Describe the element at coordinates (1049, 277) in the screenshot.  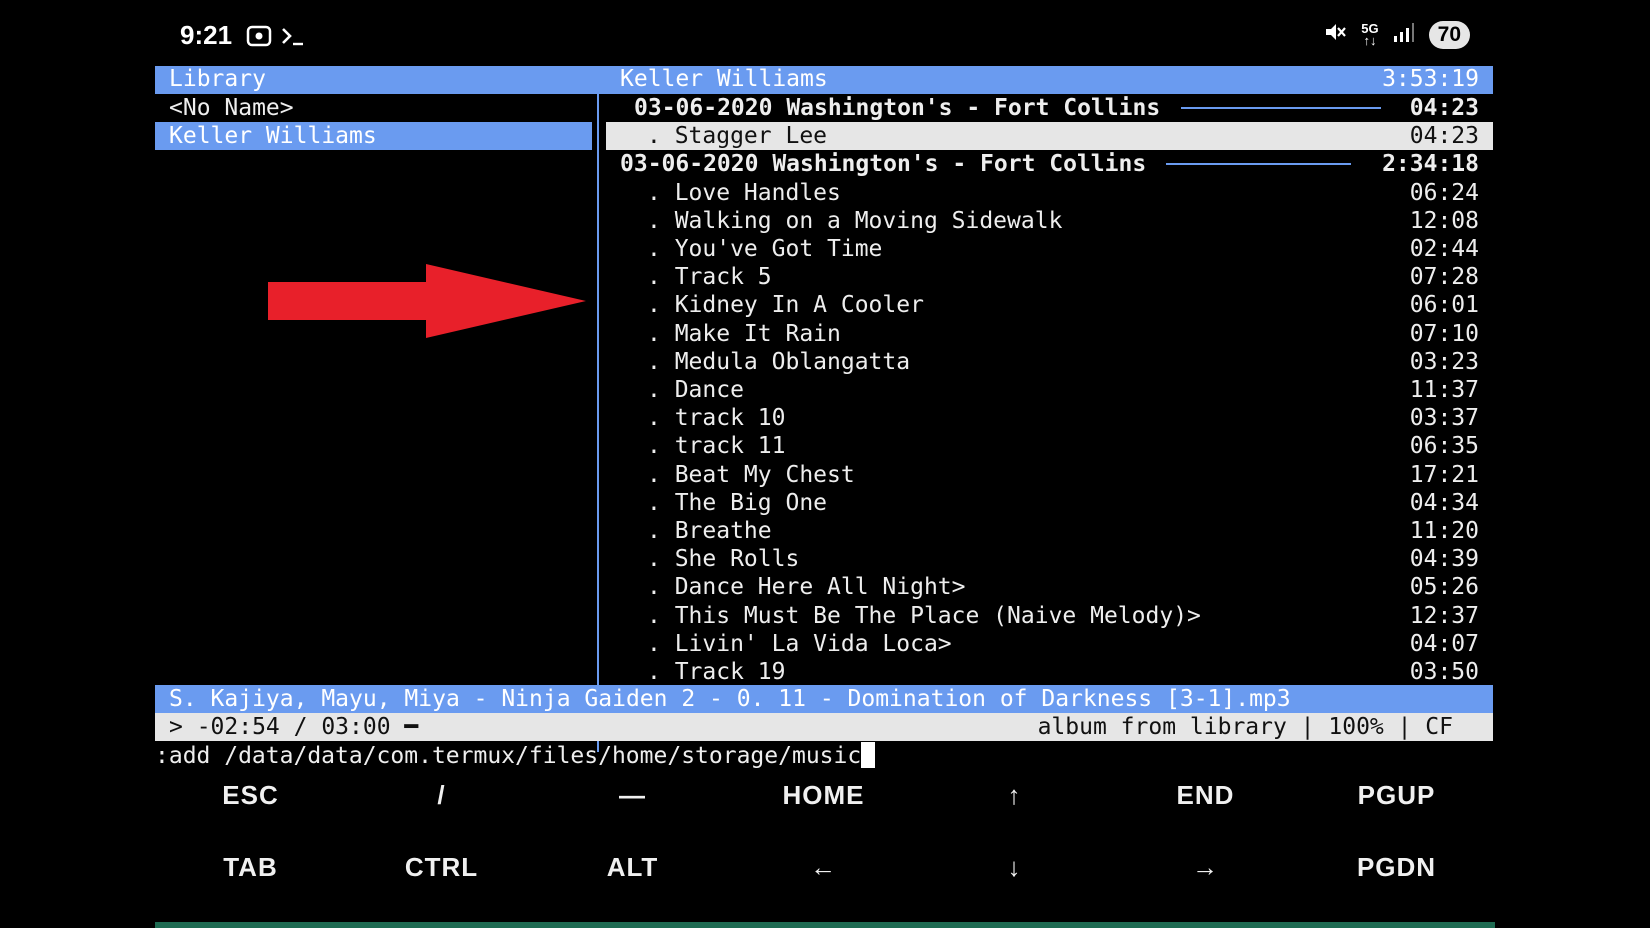
I see `track-row: . Track 5 07:28` at that location.